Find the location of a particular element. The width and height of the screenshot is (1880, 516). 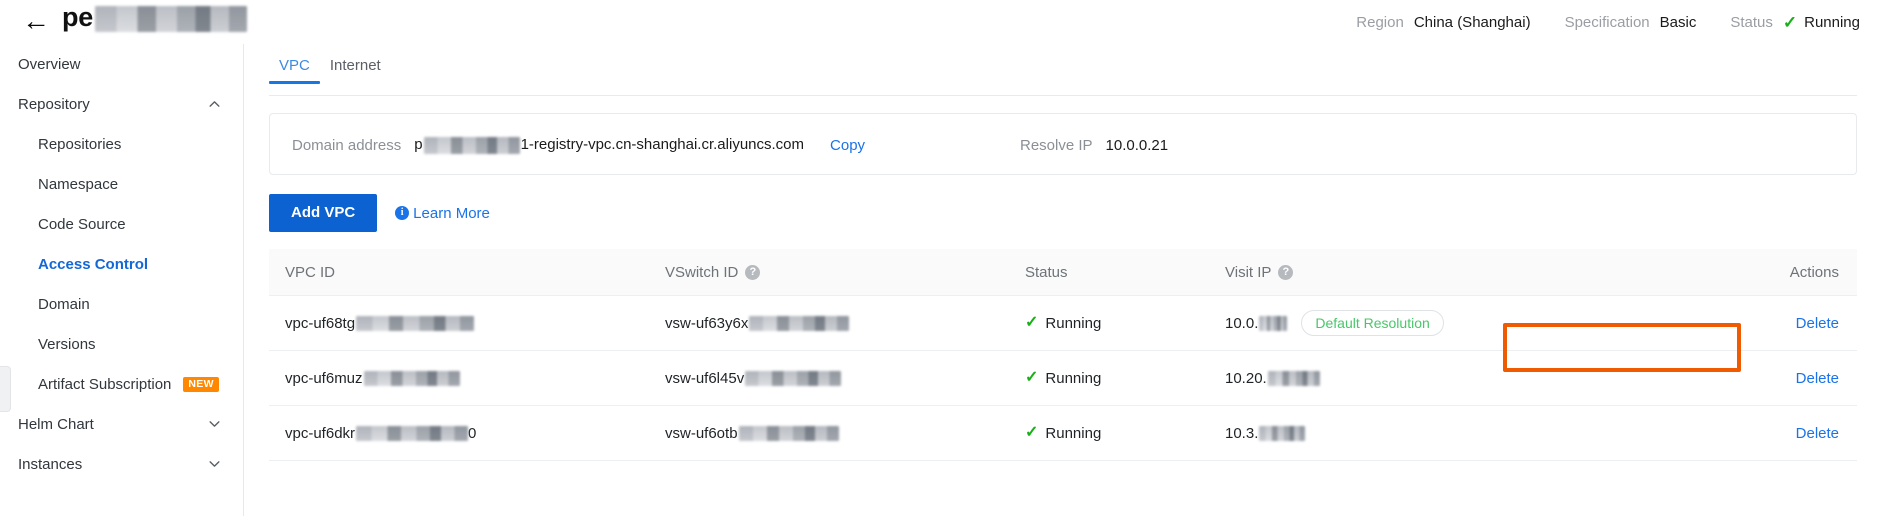

column-label: Status is located at coordinates (1046, 272).